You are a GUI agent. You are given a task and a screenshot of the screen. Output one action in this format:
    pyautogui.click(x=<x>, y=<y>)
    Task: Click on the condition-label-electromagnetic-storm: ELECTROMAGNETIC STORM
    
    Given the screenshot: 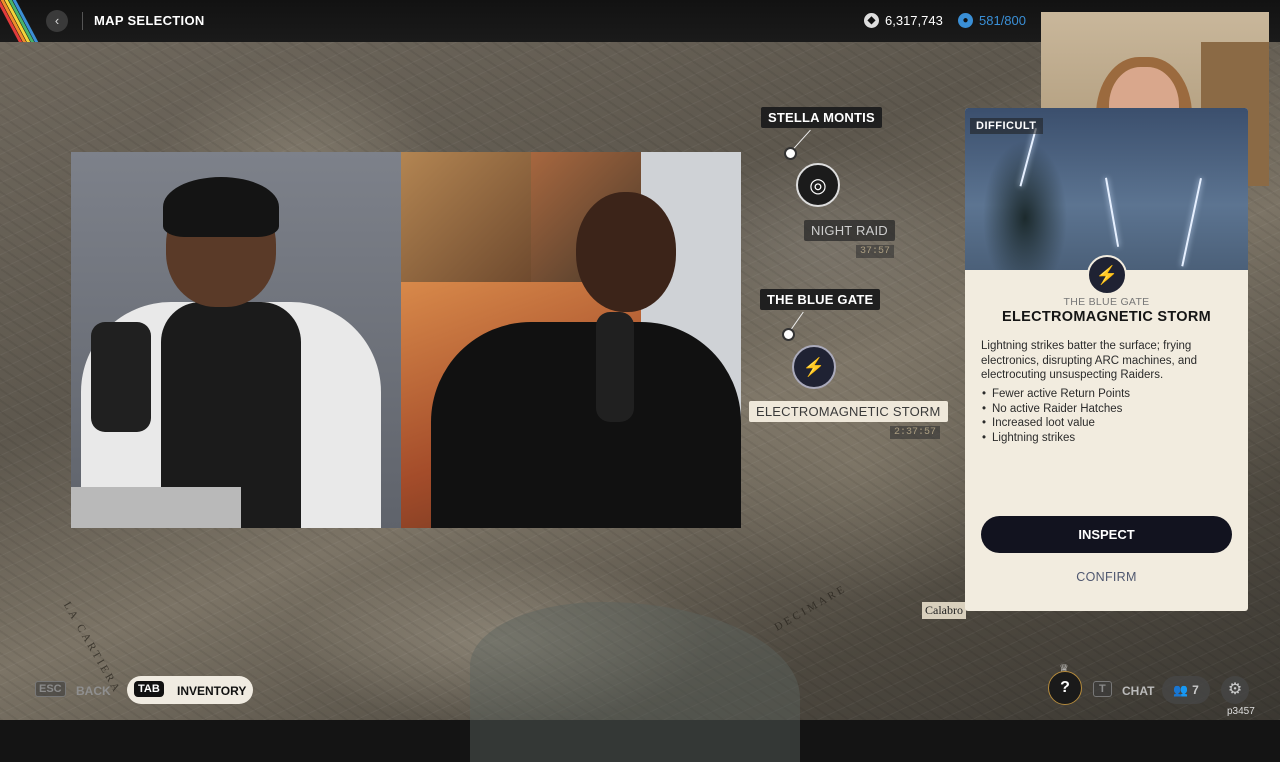 What is the action you would take?
    pyautogui.click(x=848, y=411)
    